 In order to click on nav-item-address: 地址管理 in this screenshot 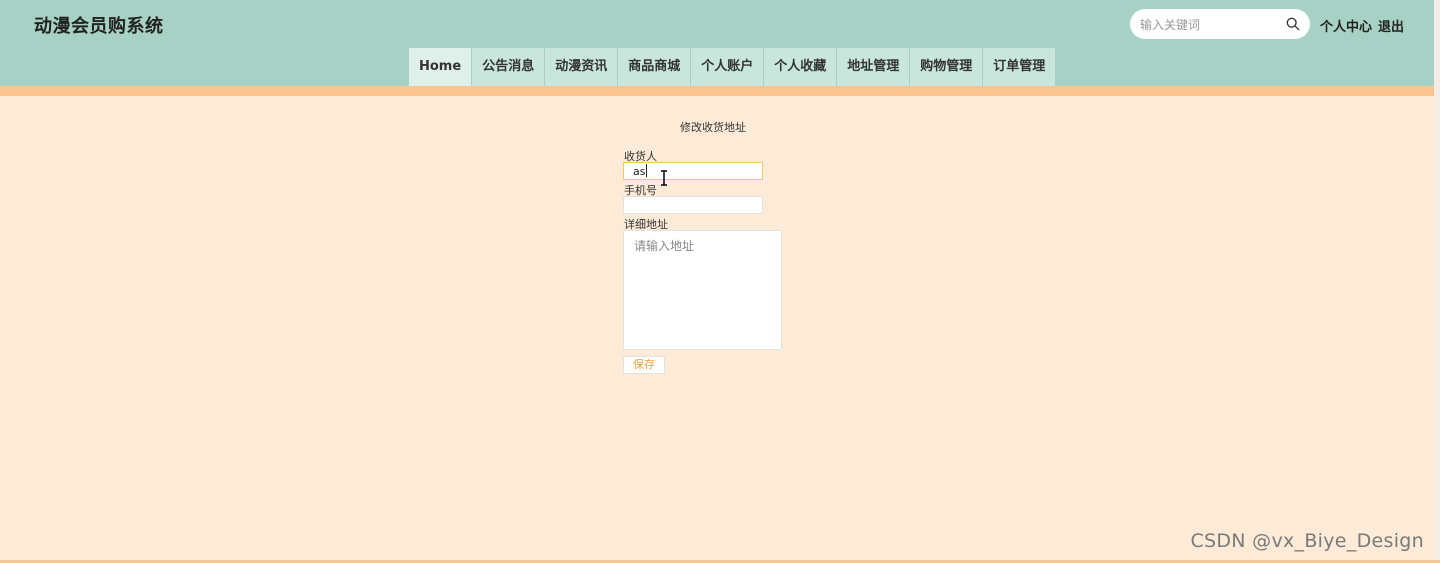, I will do `click(874, 67)`.